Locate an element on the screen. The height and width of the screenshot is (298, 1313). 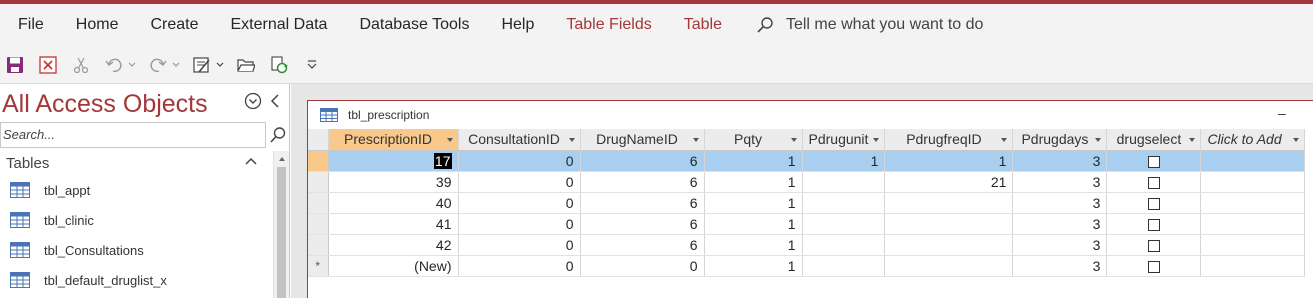
cell-pdrugfreqid: 21 is located at coordinates (949, 182).